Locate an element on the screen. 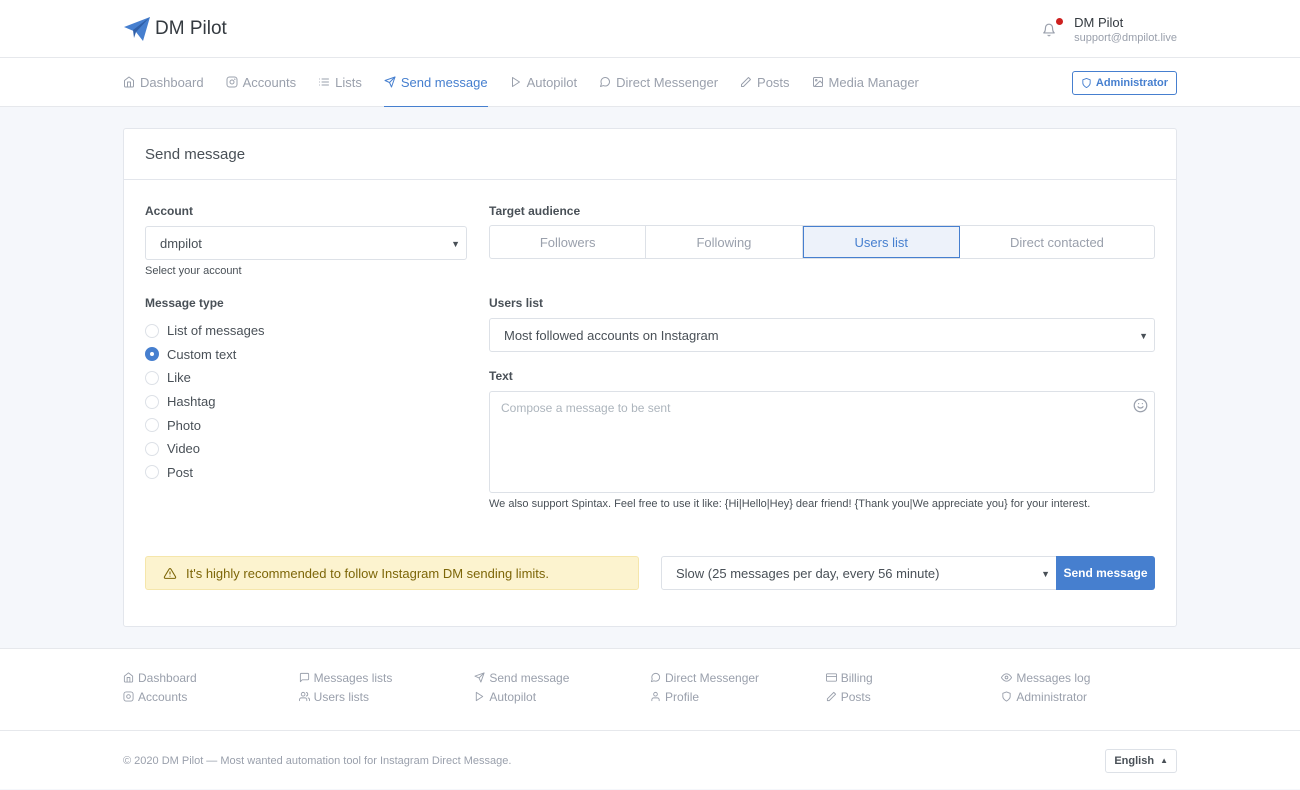 This screenshot has height=790, width=1300. radio-list-of-messages: List of messages is located at coordinates (205, 331).